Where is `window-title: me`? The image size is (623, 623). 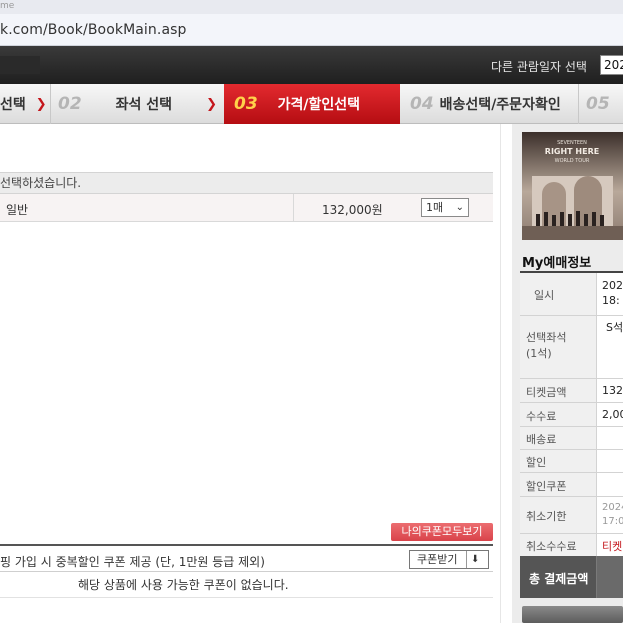
window-title: me is located at coordinates (7, 6).